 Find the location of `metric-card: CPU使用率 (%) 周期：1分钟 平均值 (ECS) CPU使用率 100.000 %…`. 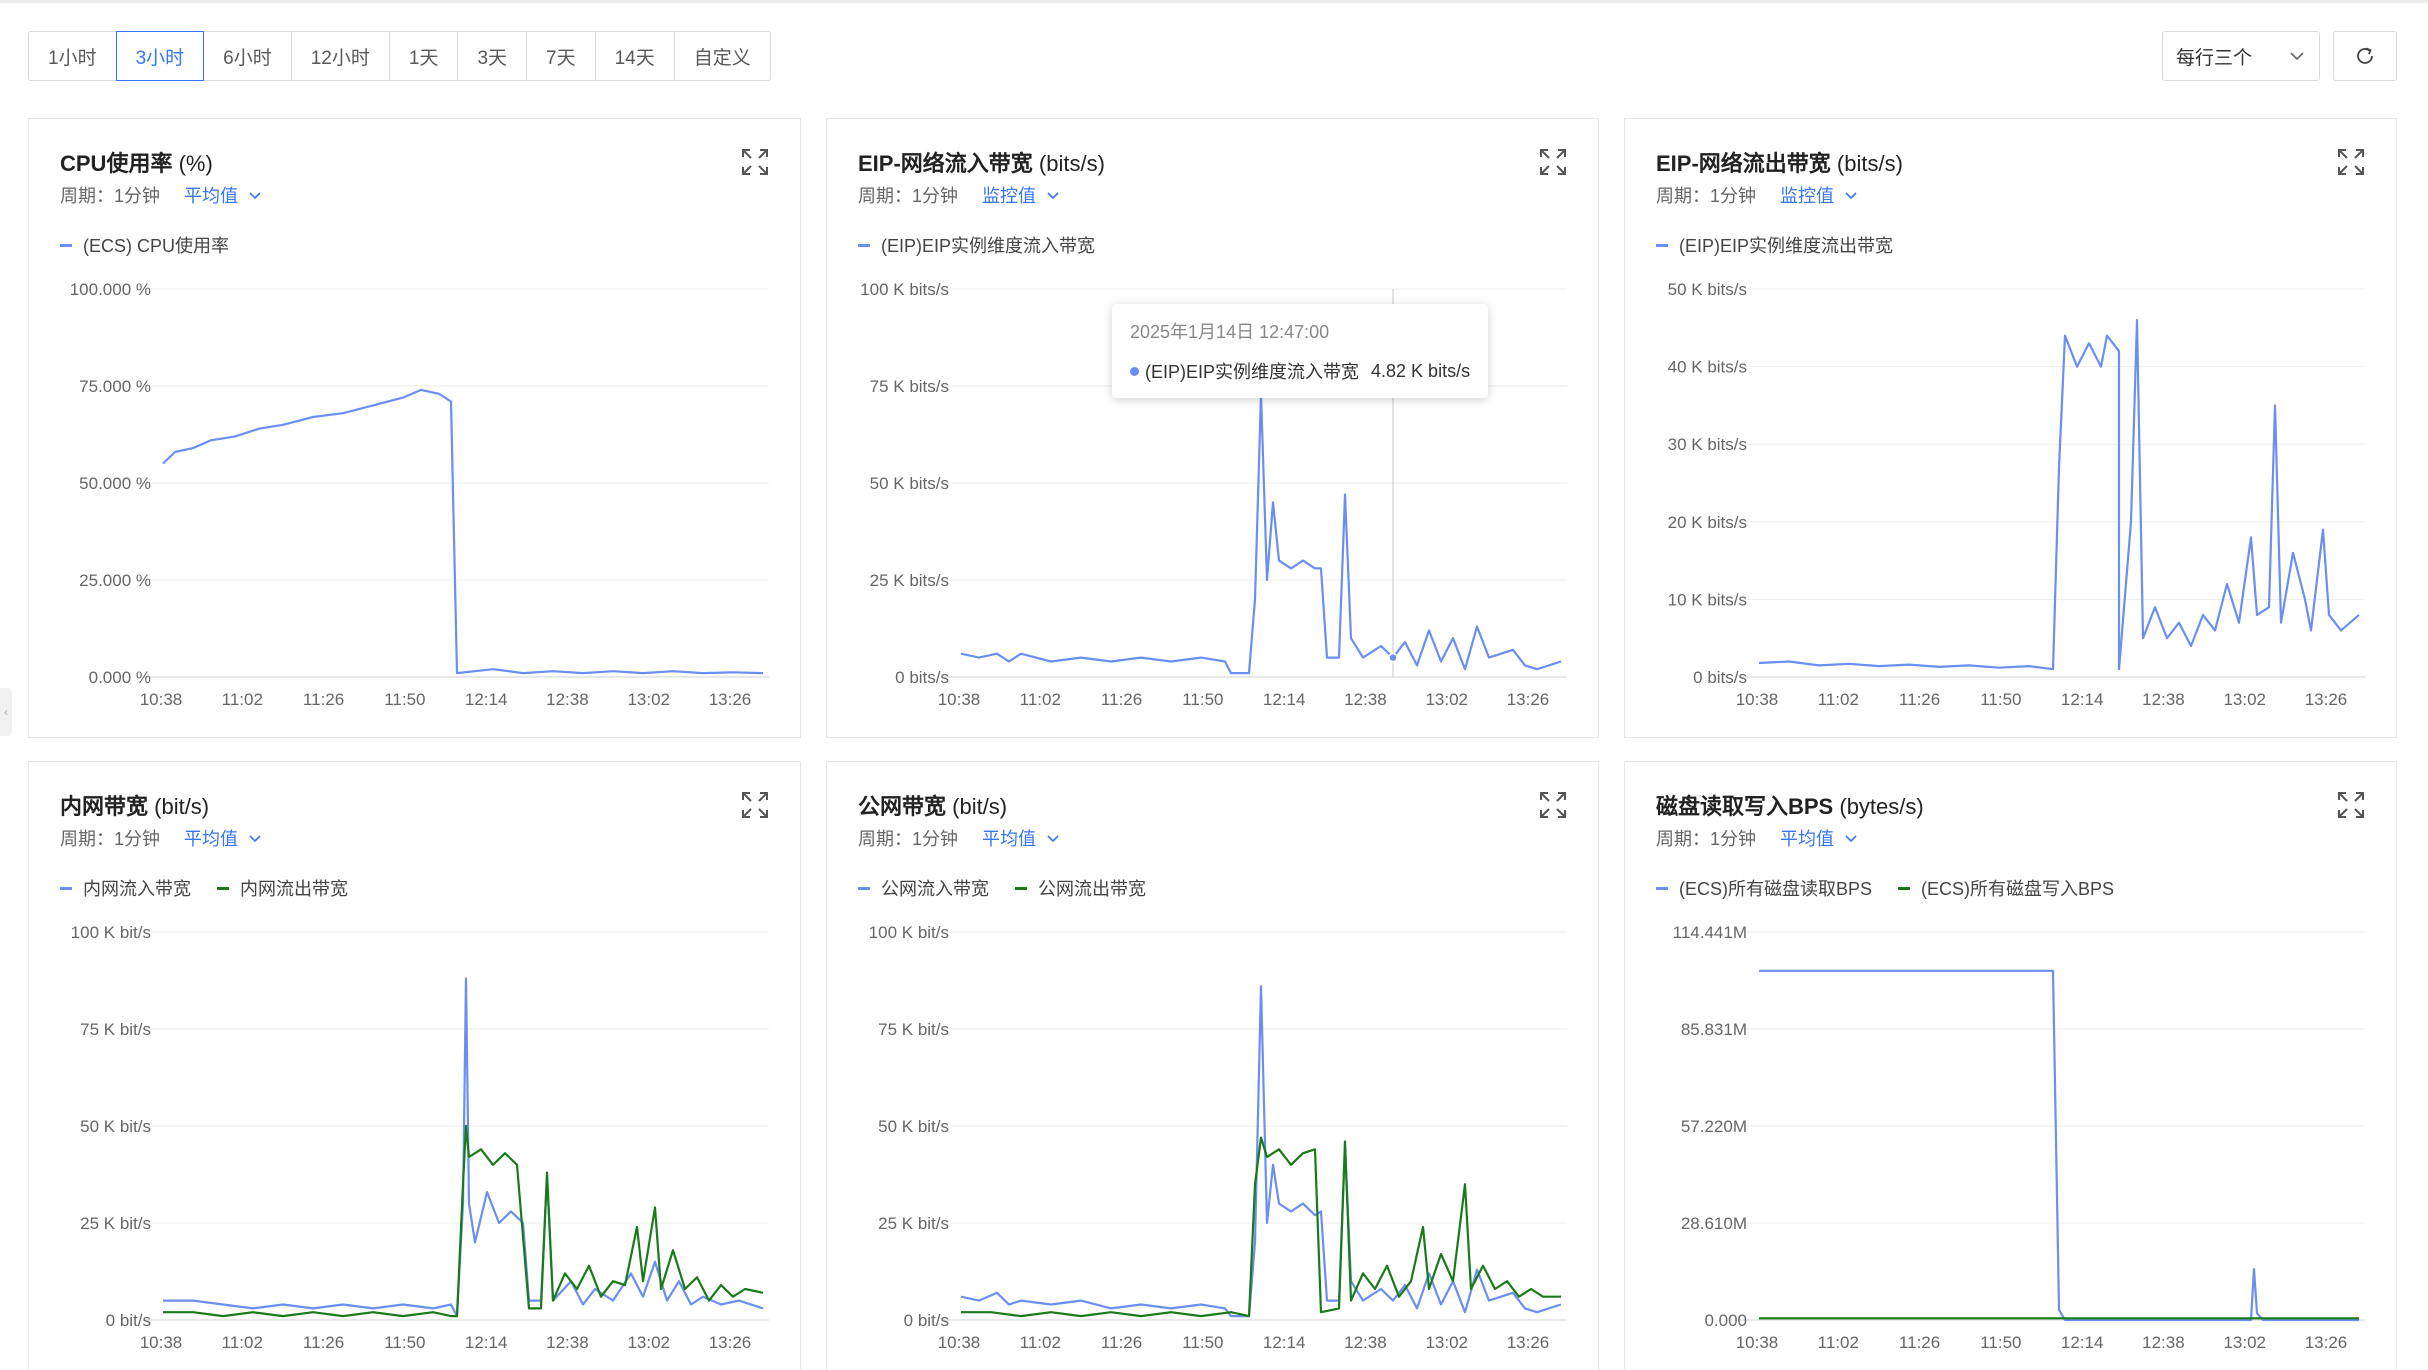

metric-card: CPU使用率 (%) 周期：1分钟 平均值 (ECS) CPU使用率 100.000 %… is located at coordinates (414, 428).